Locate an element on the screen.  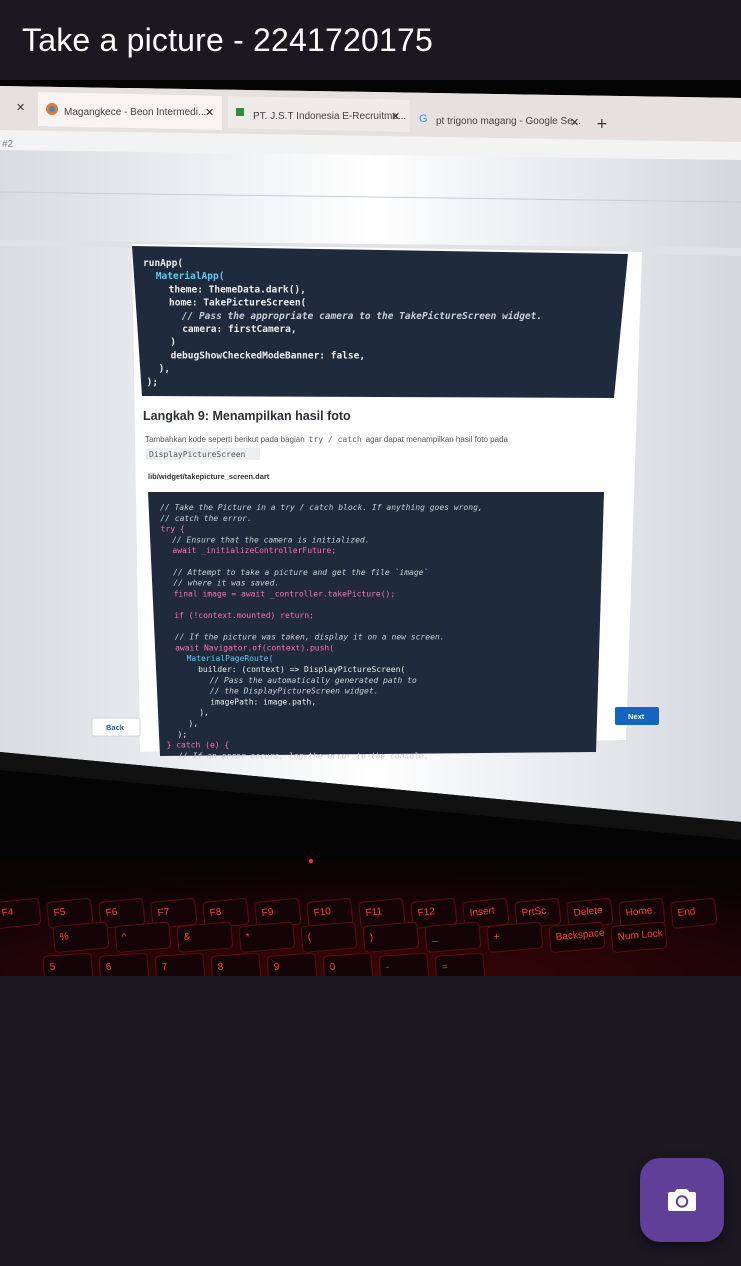
code-line: runApp( is located at coordinates (163, 263).